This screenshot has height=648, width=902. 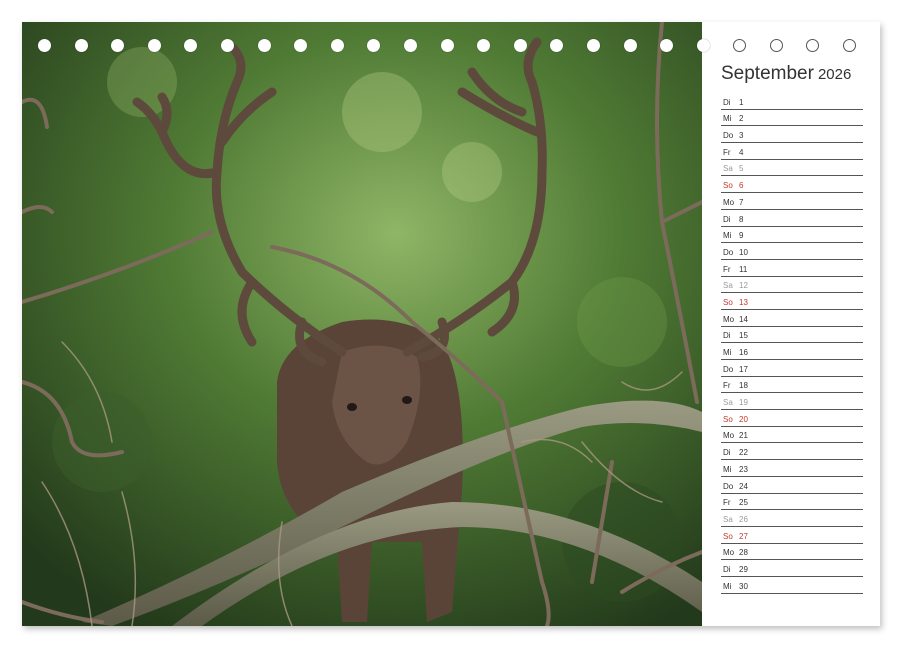 I want to click on day-number: 26, so click(x=743, y=519).